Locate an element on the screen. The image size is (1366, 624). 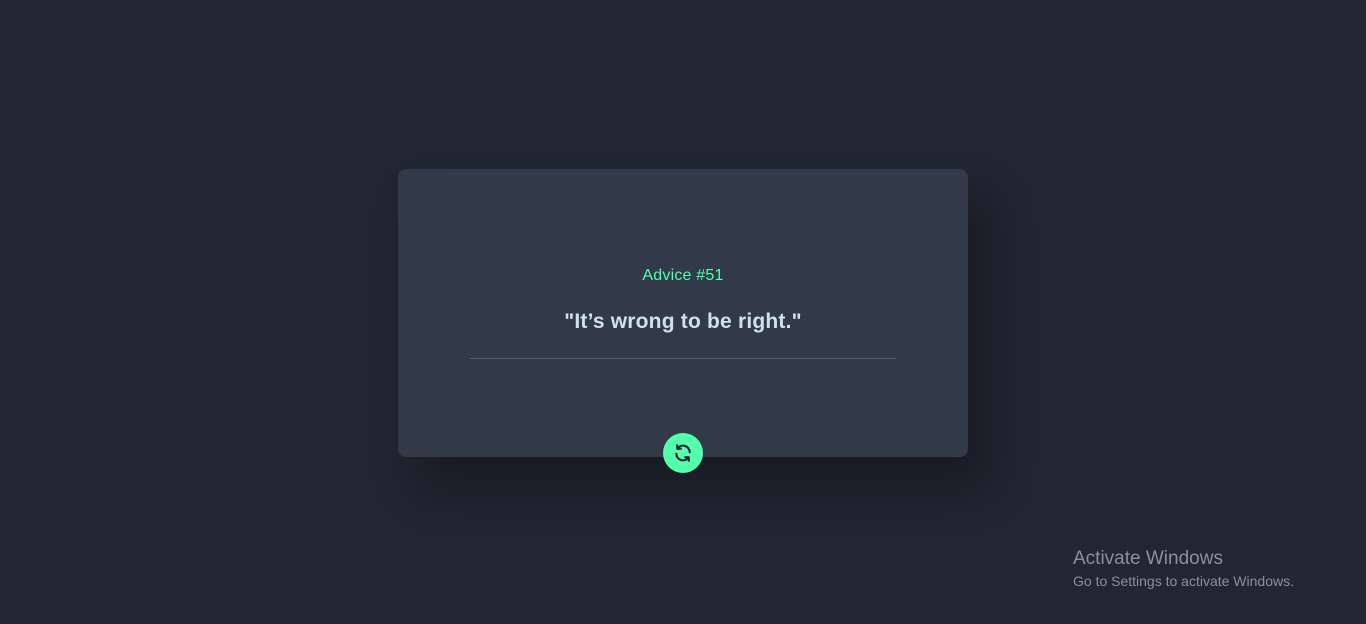
refresh-icon is located at coordinates (683, 453).